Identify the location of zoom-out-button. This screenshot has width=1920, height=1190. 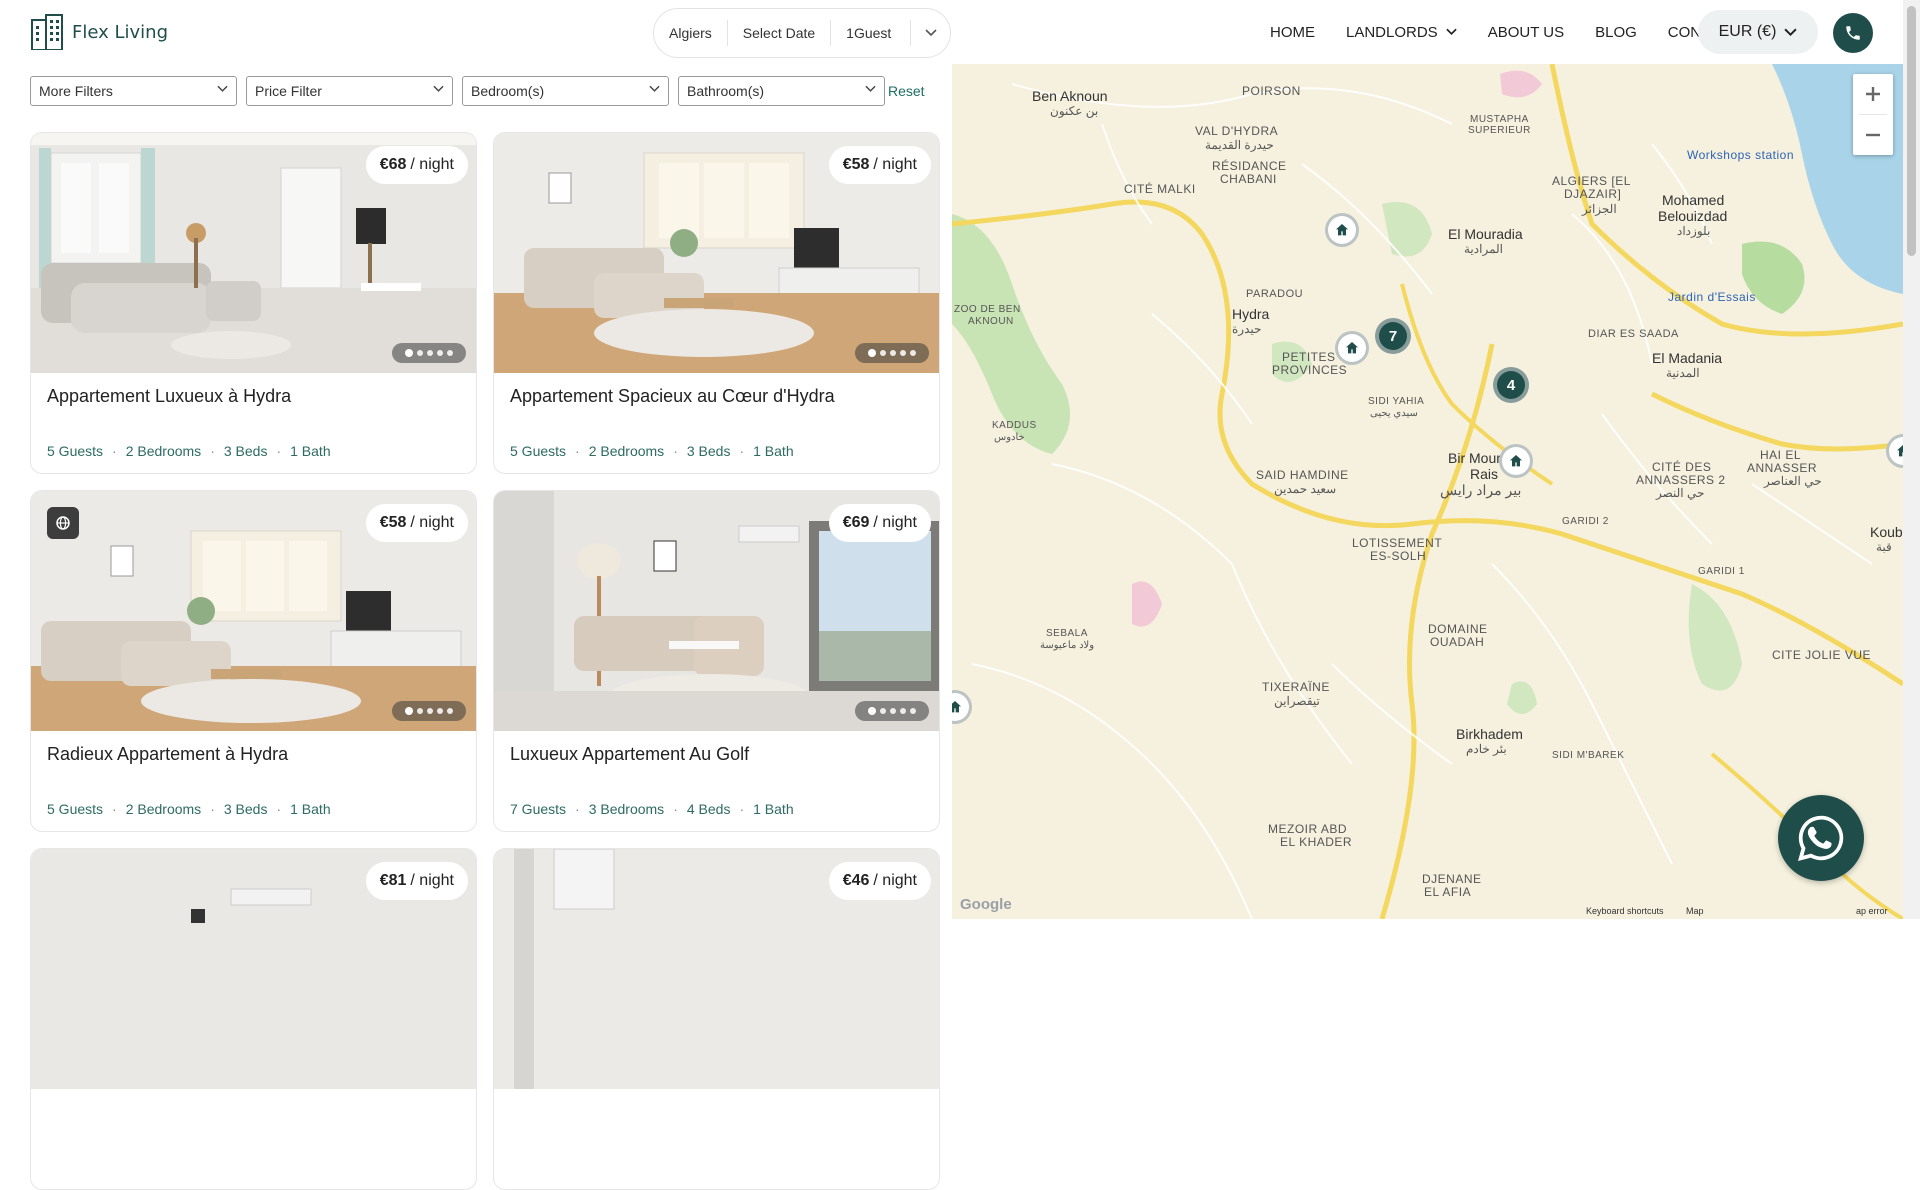
(1873, 135).